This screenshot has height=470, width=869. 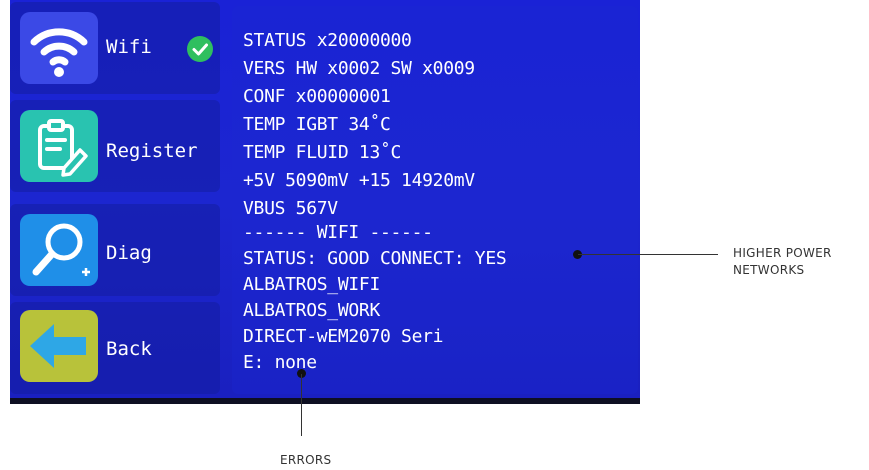 I want to click on annotation-networks-line1: HIGHER POWER, so click(x=782, y=253).